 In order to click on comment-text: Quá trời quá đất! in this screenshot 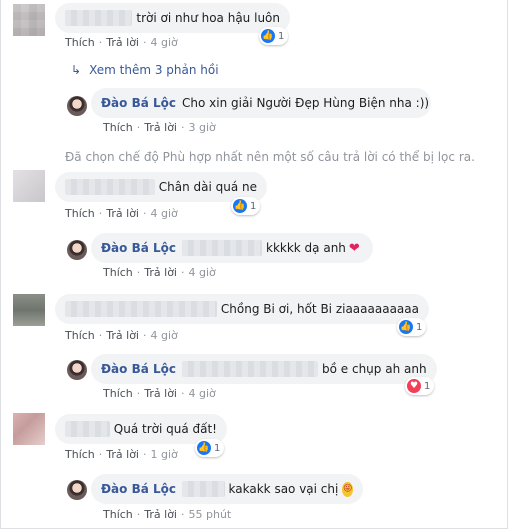, I will do `click(165, 429)`.